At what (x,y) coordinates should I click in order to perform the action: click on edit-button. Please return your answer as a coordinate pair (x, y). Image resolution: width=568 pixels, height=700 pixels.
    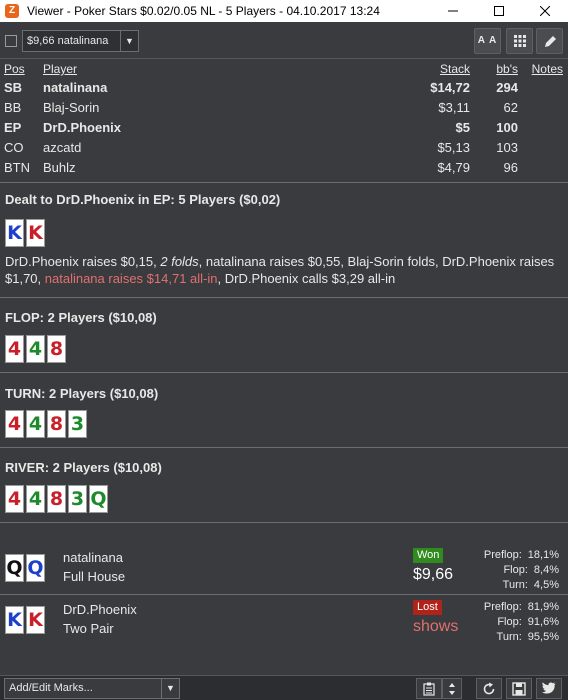
    Looking at the image, I should click on (549, 41).